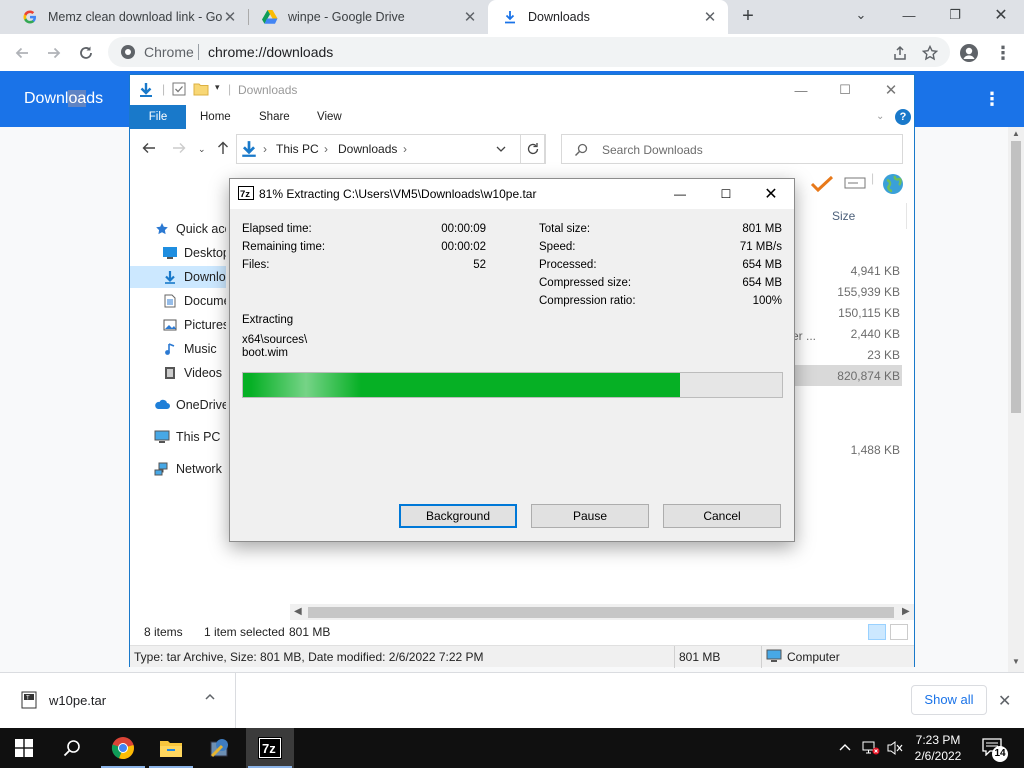 This screenshot has height=768, width=1024. Describe the element at coordinates (179, 148) in the screenshot. I see `explorer-forward-icon` at that location.